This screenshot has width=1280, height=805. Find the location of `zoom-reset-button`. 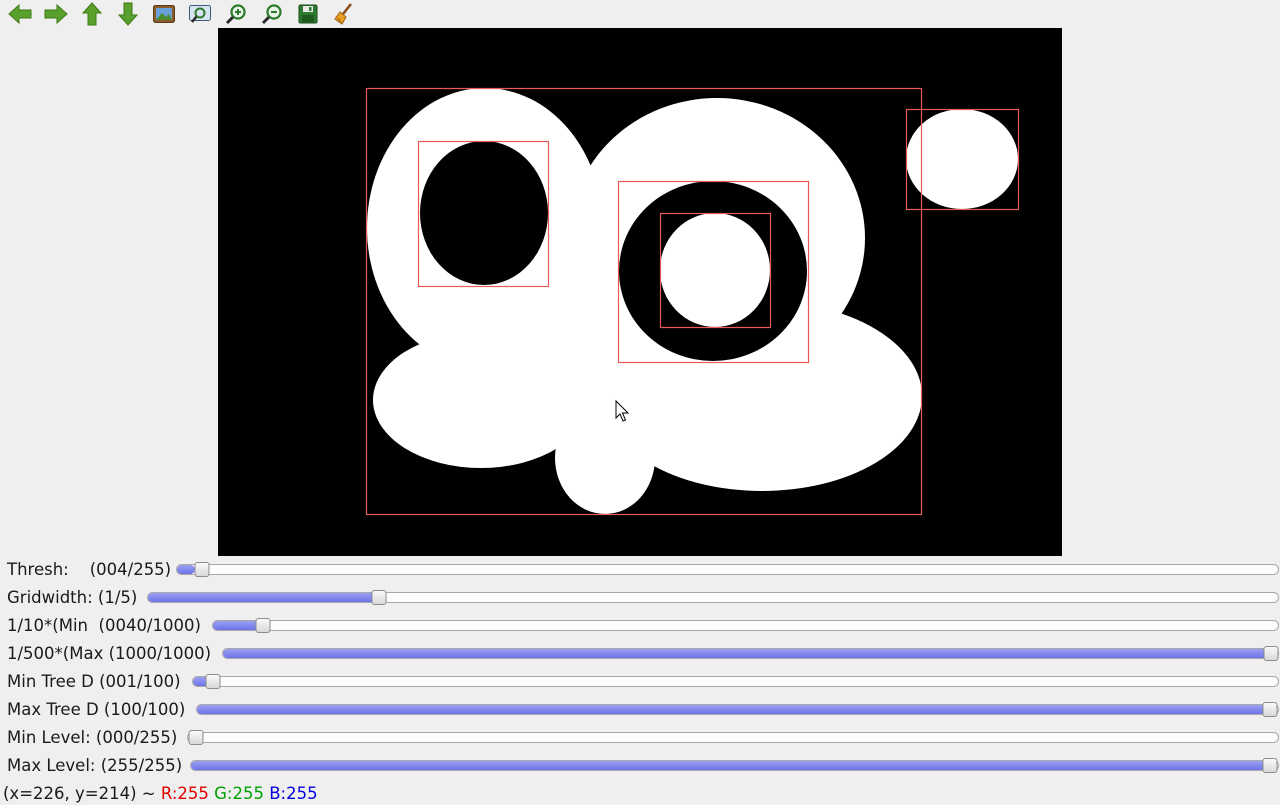

zoom-reset-button is located at coordinates (164, 14).